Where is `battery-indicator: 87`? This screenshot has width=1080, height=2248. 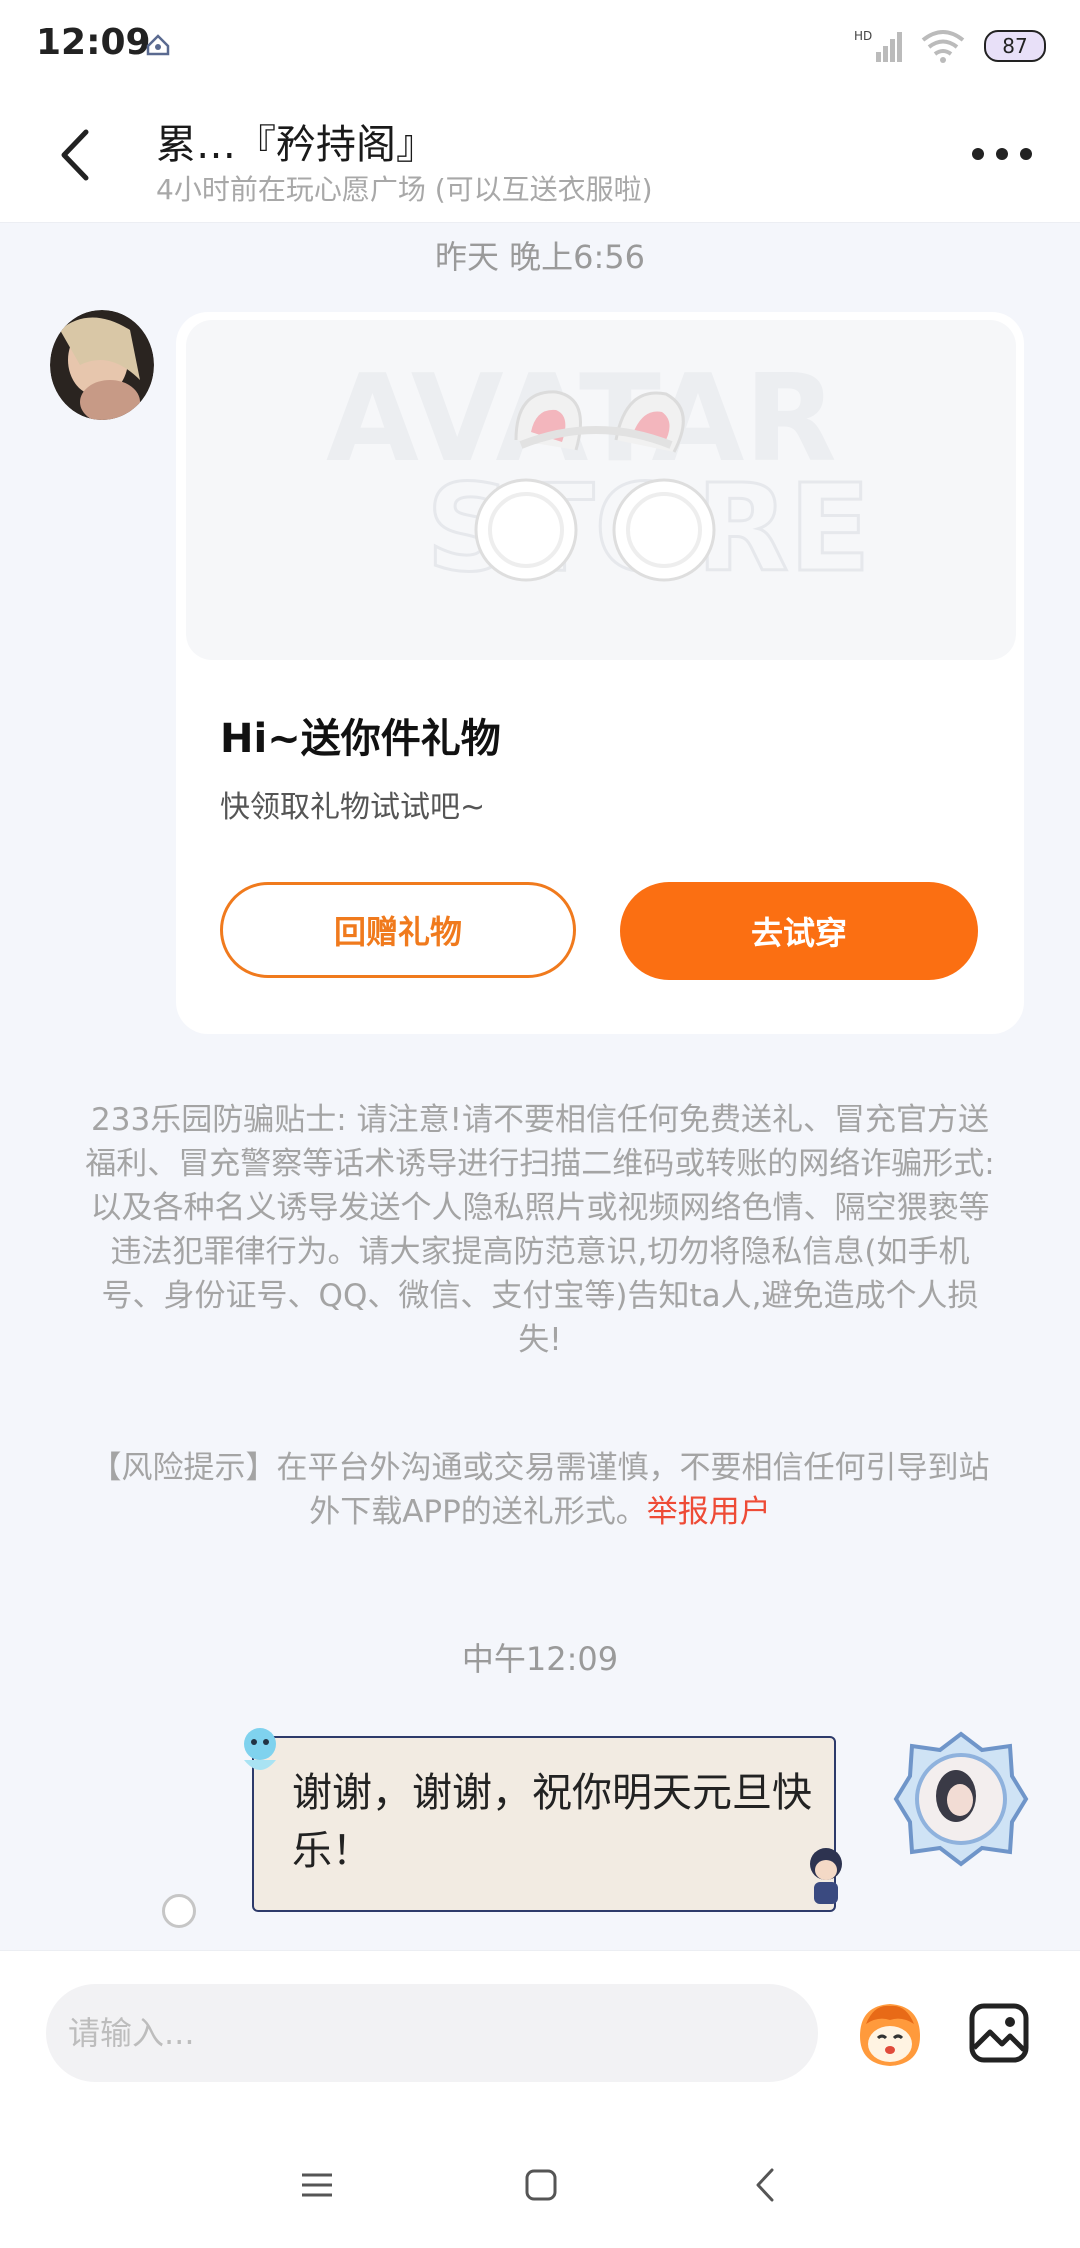
battery-indicator: 87 is located at coordinates (1015, 46).